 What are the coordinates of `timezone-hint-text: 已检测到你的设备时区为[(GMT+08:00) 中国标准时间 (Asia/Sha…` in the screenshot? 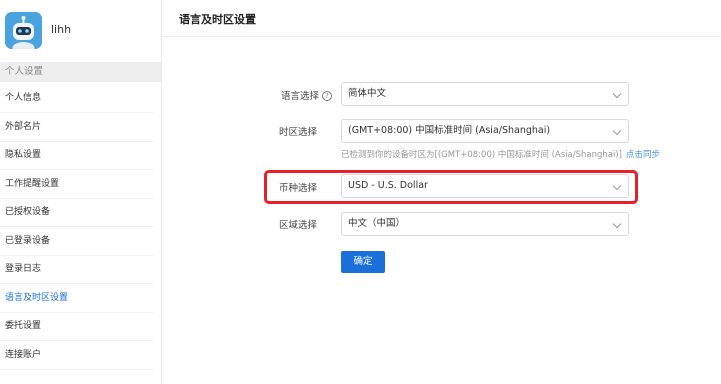 It's located at (481, 155).